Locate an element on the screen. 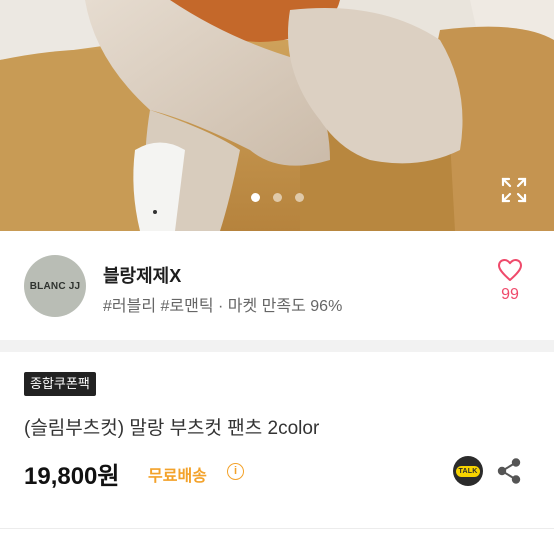 The image size is (554, 554). like-button: 99 is located at coordinates (510, 281).